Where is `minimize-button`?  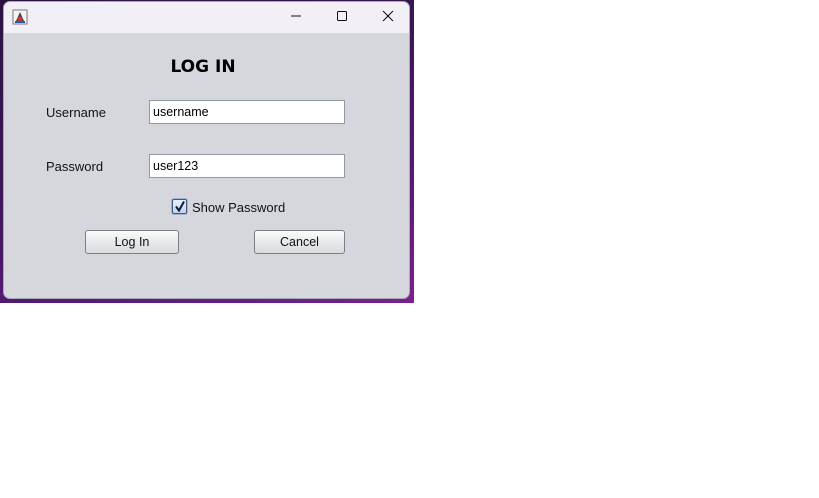 minimize-button is located at coordinates (296, 17).